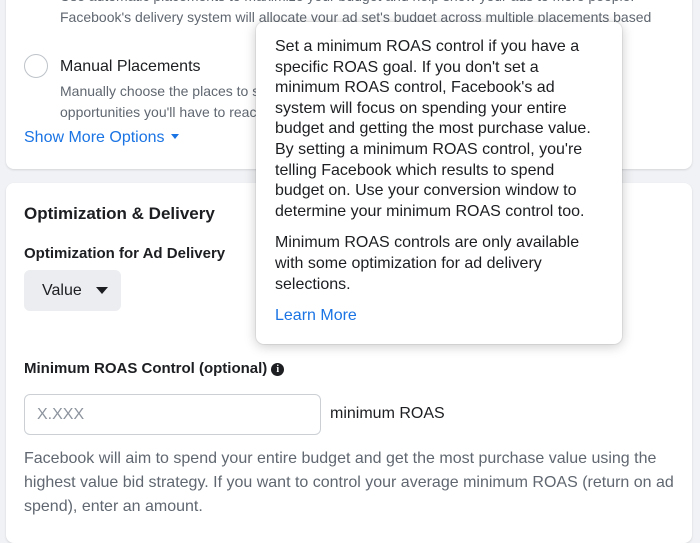 Image resolution: width=700 pixels, height=543 pixels. What do you see at coordinates (278, 369) in the screenshot?
I see `info-icon: i` at bounding box center [278, 369].